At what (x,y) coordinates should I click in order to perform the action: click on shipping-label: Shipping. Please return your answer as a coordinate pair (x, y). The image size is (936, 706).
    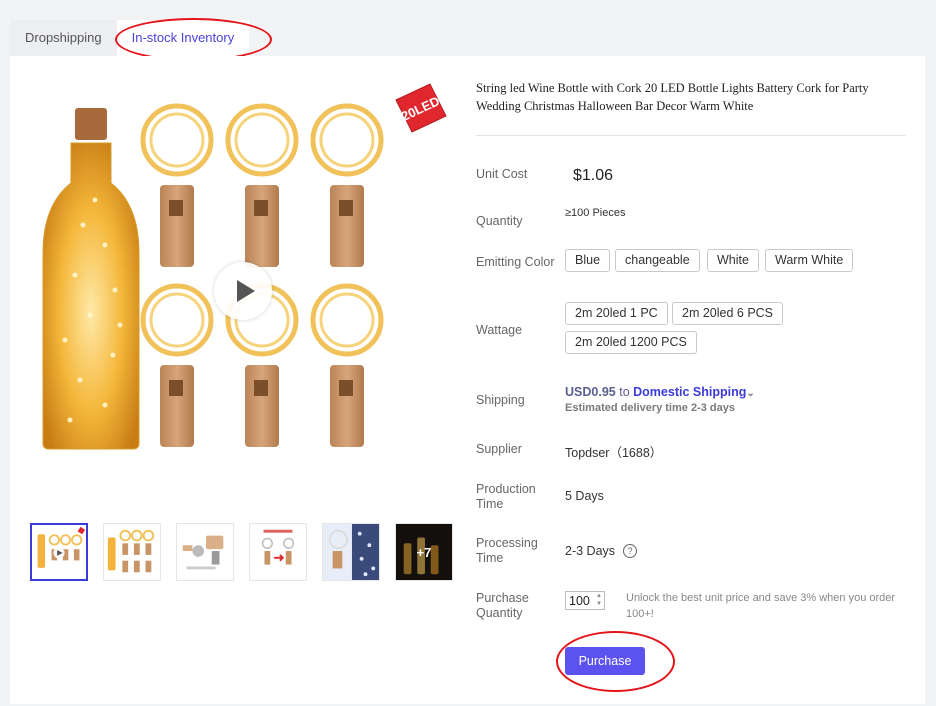
    Looking at the image, I should click on (500, 400).